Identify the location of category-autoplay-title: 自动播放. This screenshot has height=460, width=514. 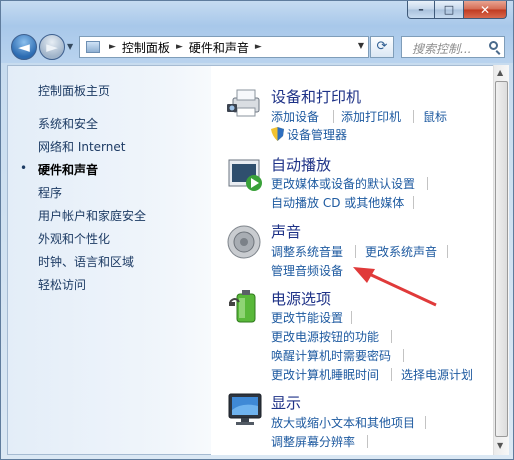
(301, 164).